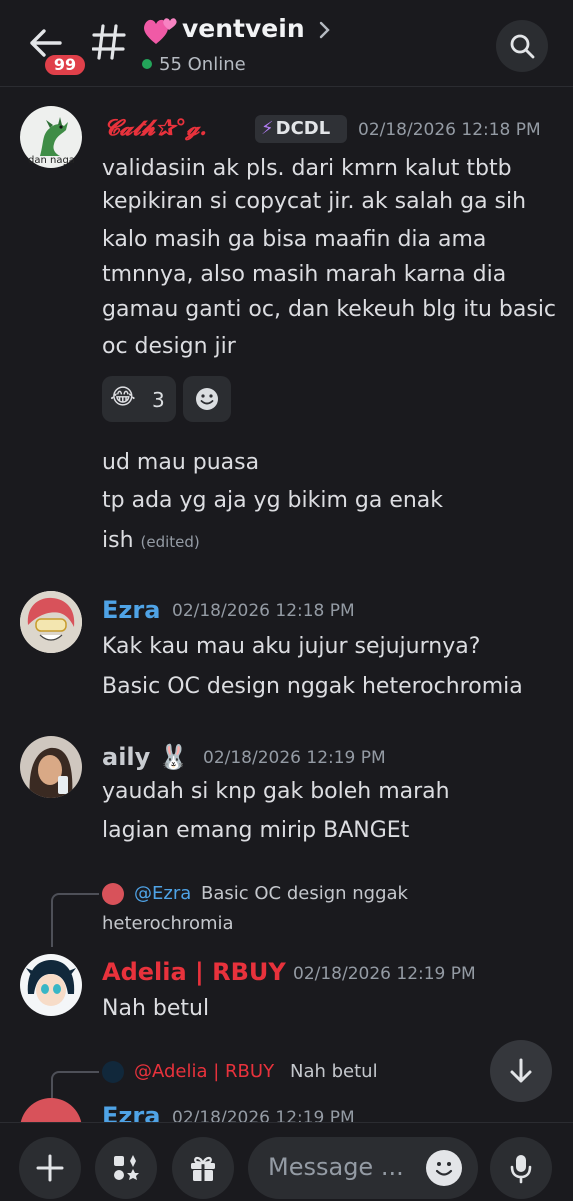 The height and width of the screenshot is (1201, 573). Describe the element at coordinates (294, 239) in the screenshot. I see `message-text-line: kalo masih ga bisa maafin dia ama` at that location.